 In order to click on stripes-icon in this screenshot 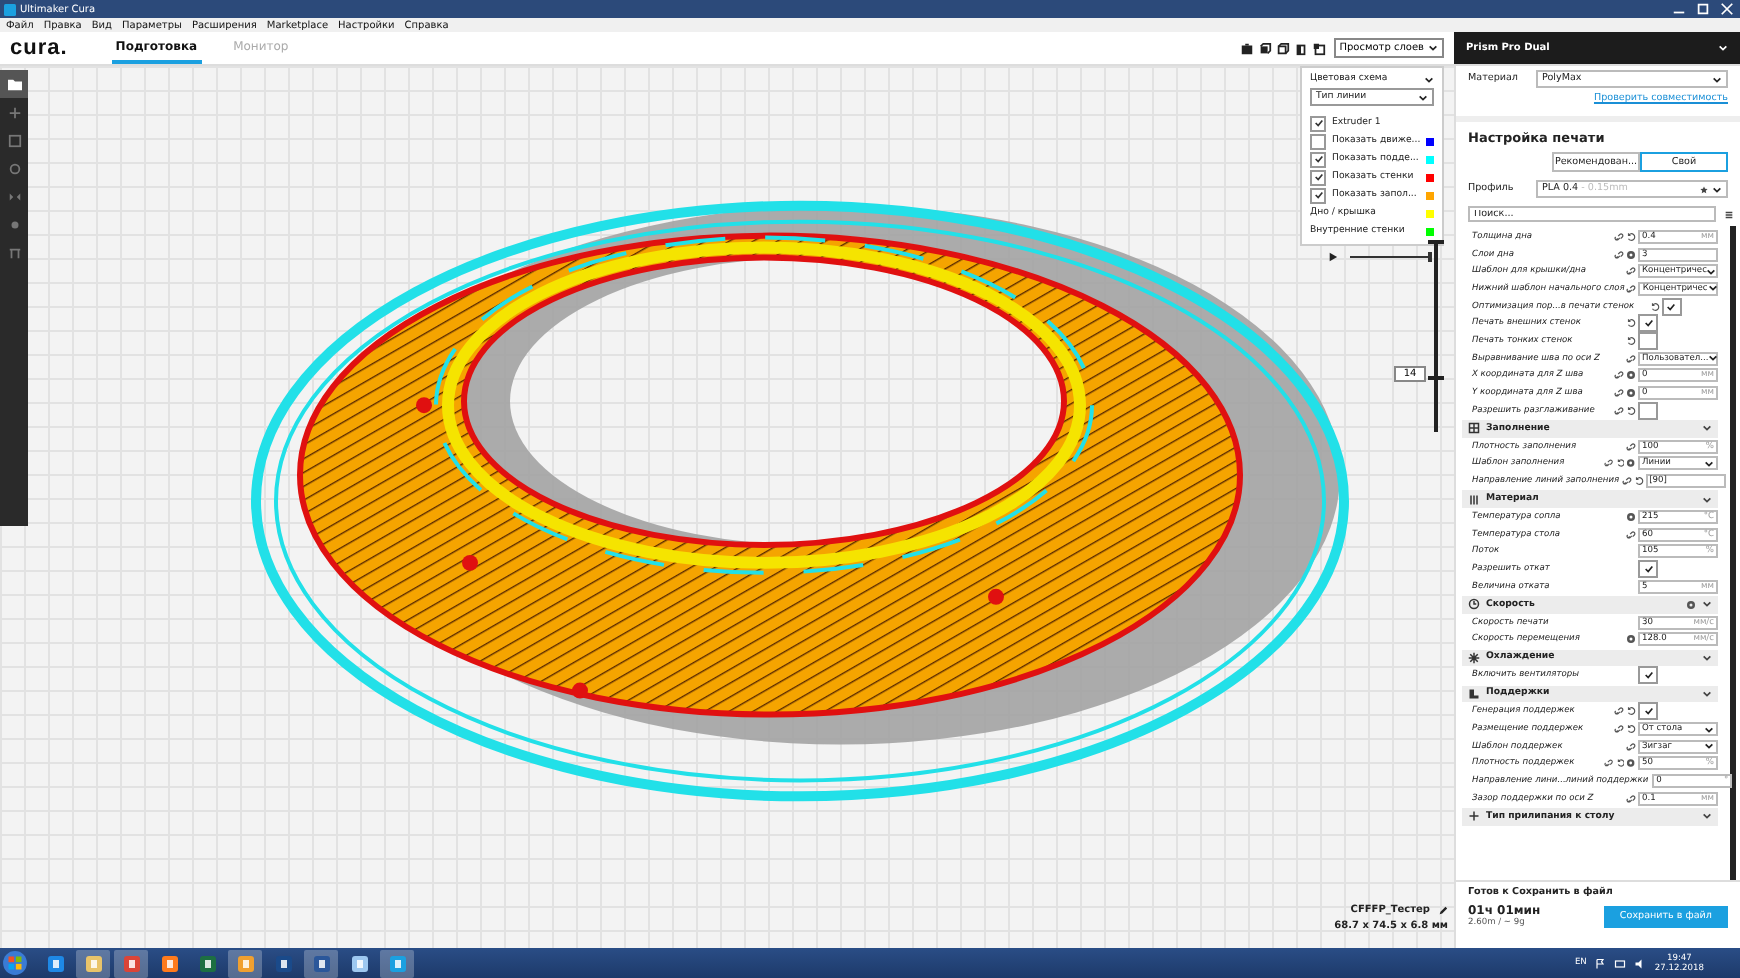, I will do `click(1474, 499)`.